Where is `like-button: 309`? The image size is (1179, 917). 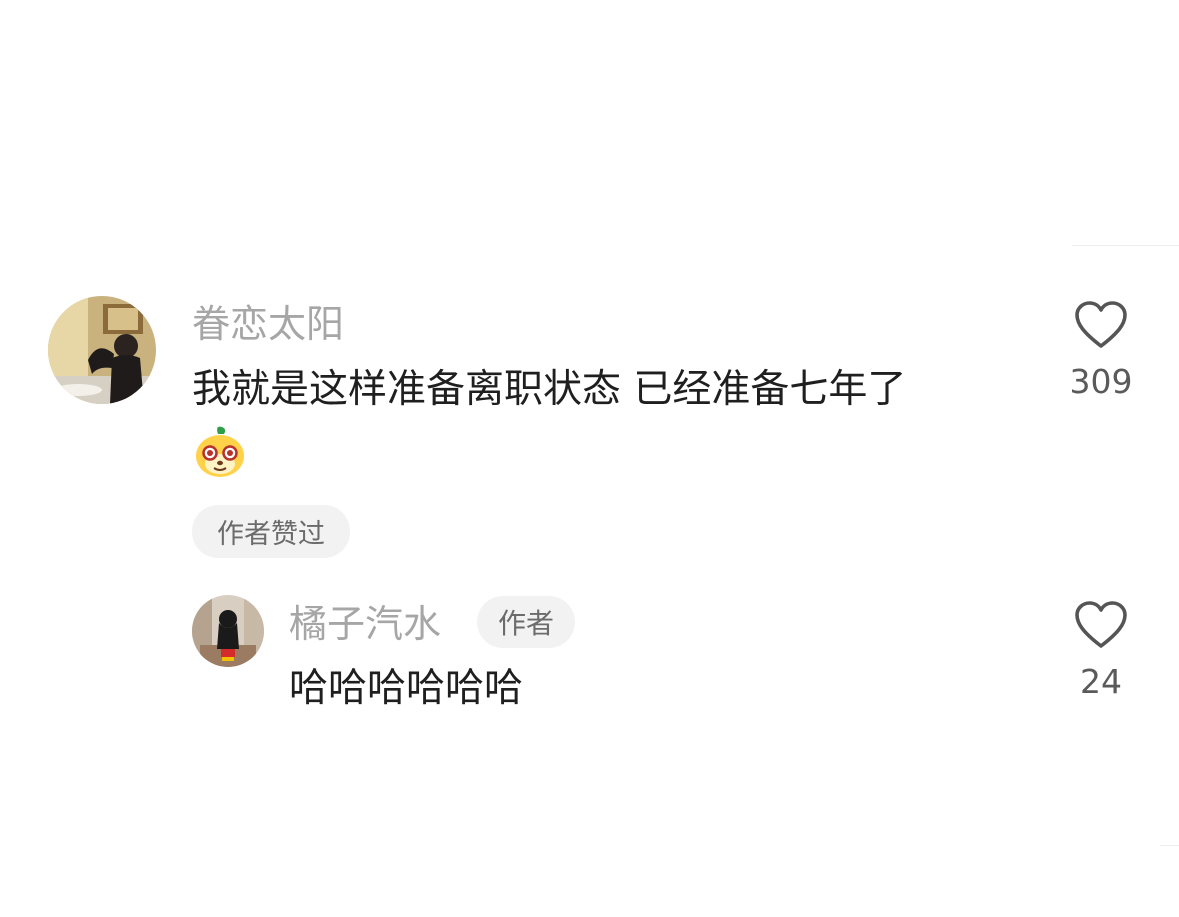
like-button: 309 is located at coordinates (1101, 350).